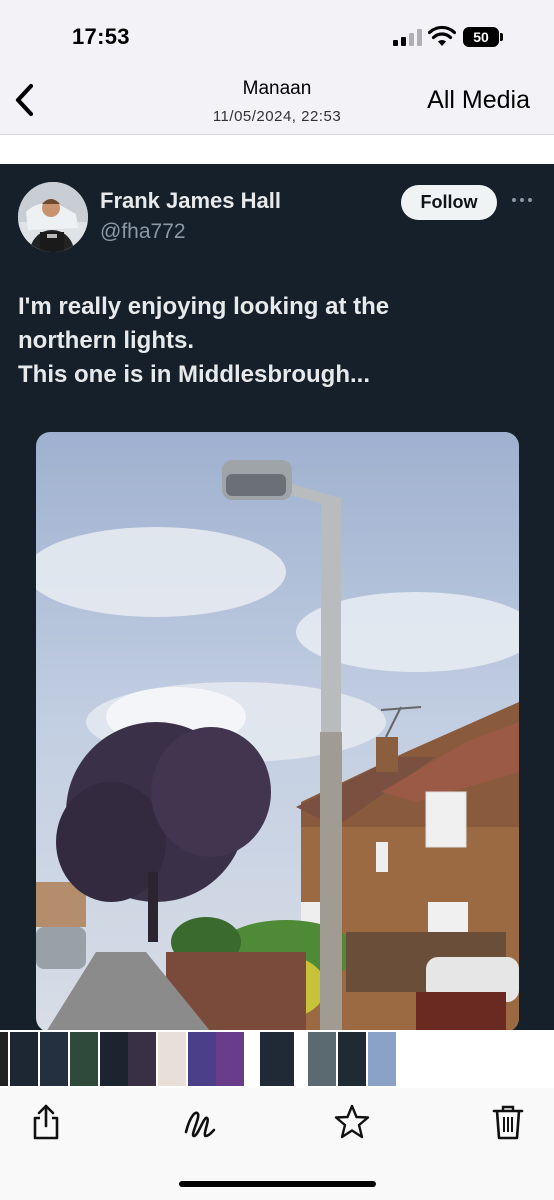  I want to click on status-bar: 17:53 50, so click(277, 32).